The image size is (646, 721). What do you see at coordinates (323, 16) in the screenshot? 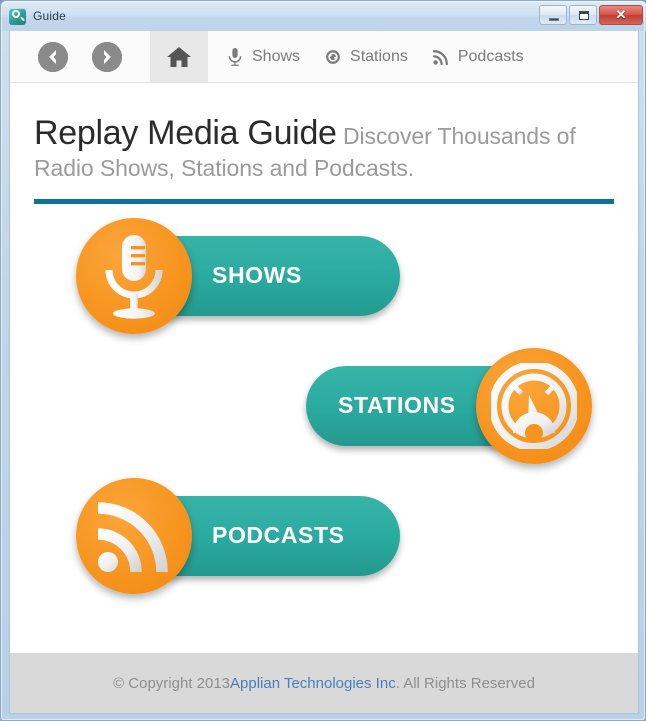
I see `title-bar: Guide ✕` at bounding box center [323, 16].